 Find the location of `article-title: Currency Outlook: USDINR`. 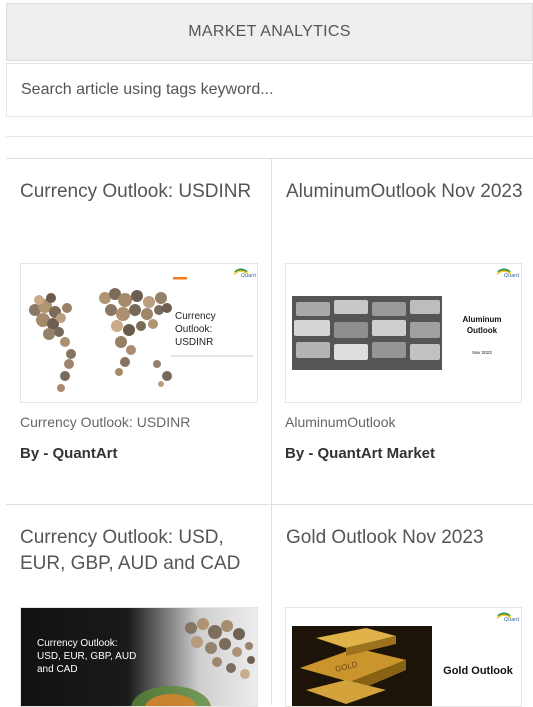

article-title: Currency Outlook: USDINR is located at coordinates (139, 192).